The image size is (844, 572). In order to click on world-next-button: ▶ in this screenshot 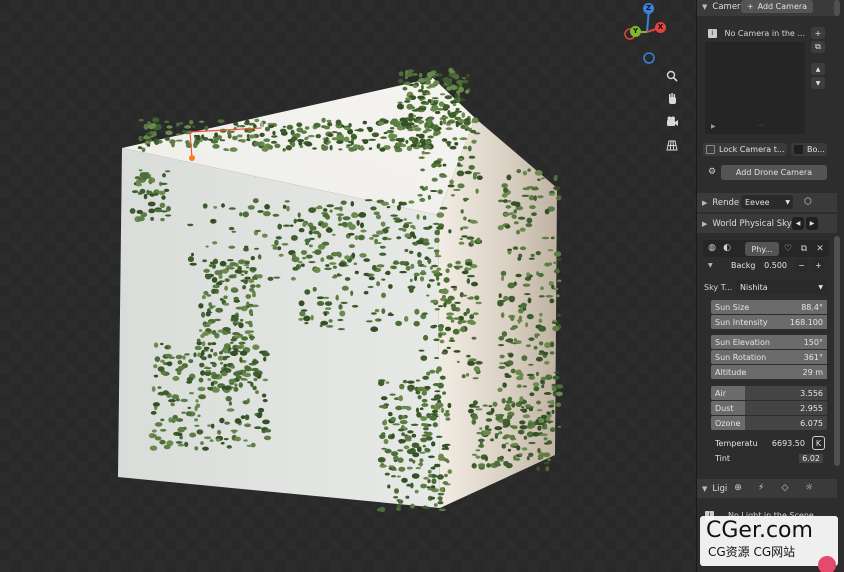, I will do `click(812, 223)`.